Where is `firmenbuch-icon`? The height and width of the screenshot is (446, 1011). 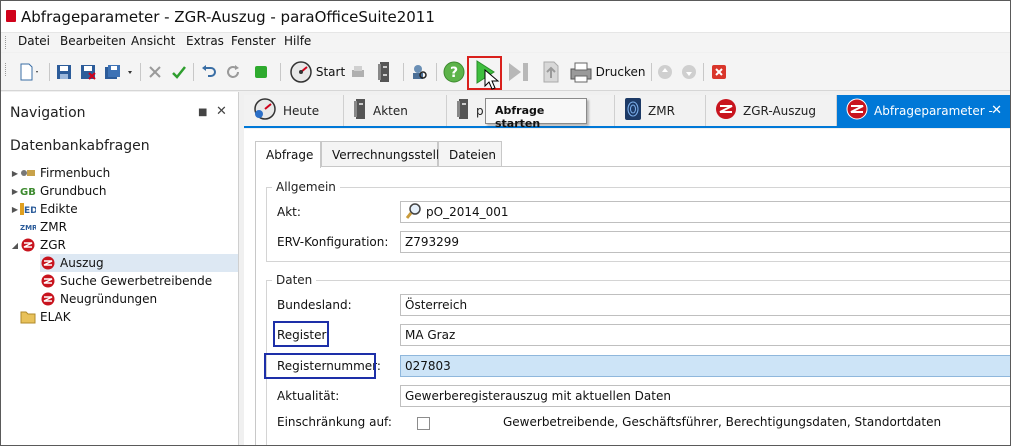 firmenbuch-icon is located at coordinates (28, 173).